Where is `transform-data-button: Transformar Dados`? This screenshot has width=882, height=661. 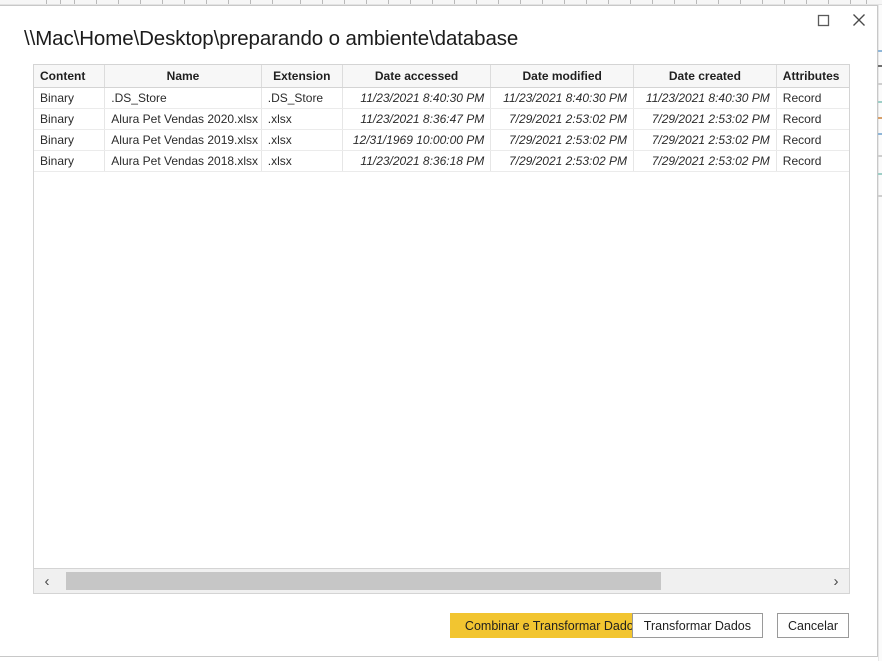
transform-data-button: Transformar Dados is located at coordinates (697, 625).